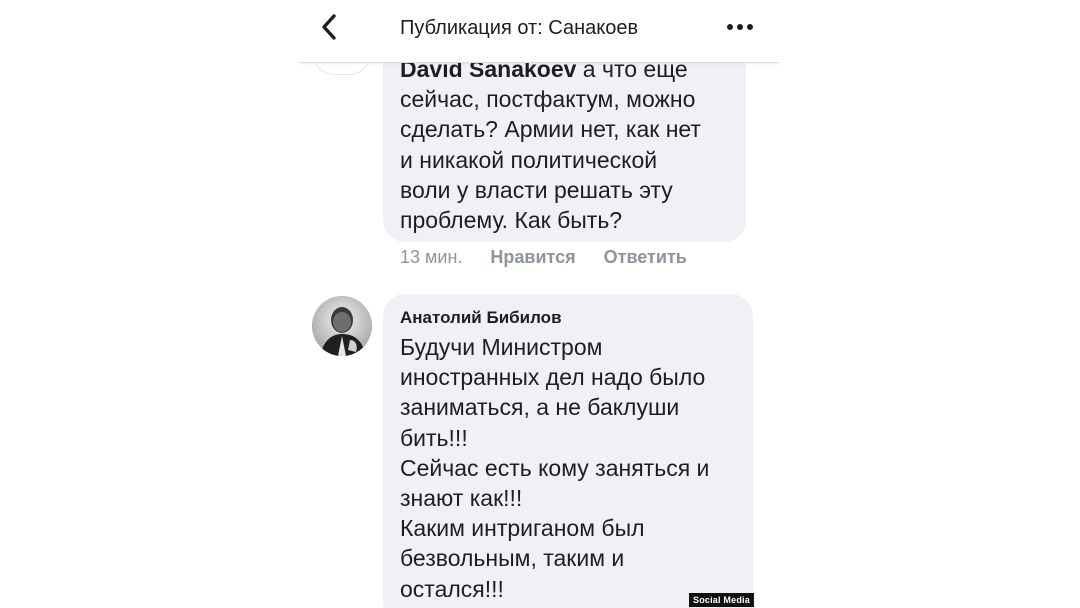 This screenshot has height=608, width=1080. I want to click on avatar-photo, so click(342, 326).